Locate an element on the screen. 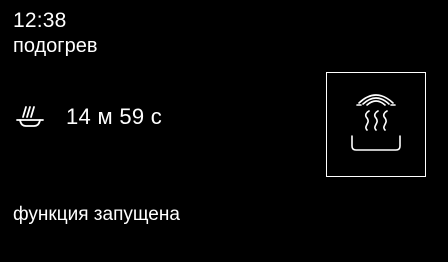 This screenshot has width=448, height=262. plate-warming-icon is located at coordinates (376, 125).